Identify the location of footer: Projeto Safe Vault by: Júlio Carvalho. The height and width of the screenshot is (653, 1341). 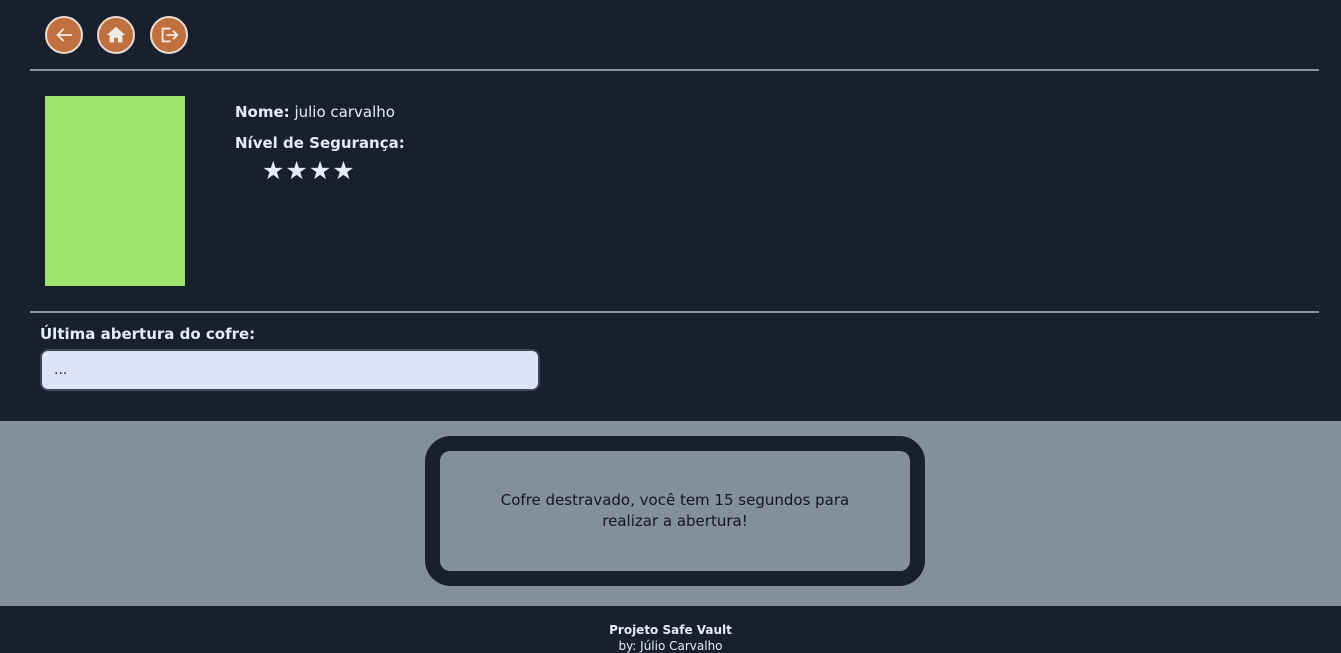
(670, 629).